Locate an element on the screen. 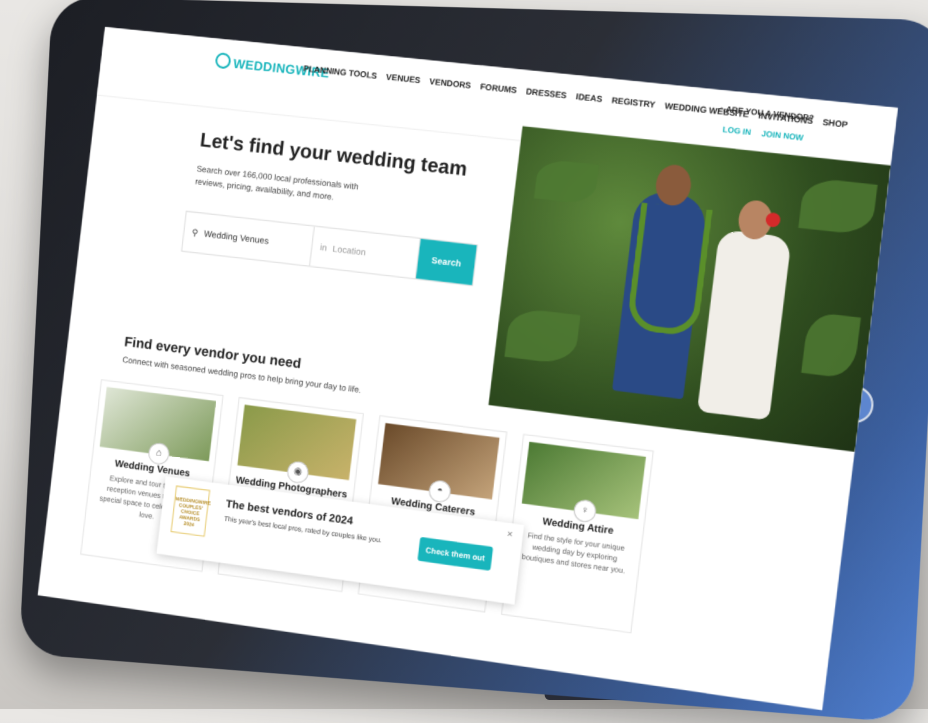  search-button: Search is located at coordinates (446, 262).